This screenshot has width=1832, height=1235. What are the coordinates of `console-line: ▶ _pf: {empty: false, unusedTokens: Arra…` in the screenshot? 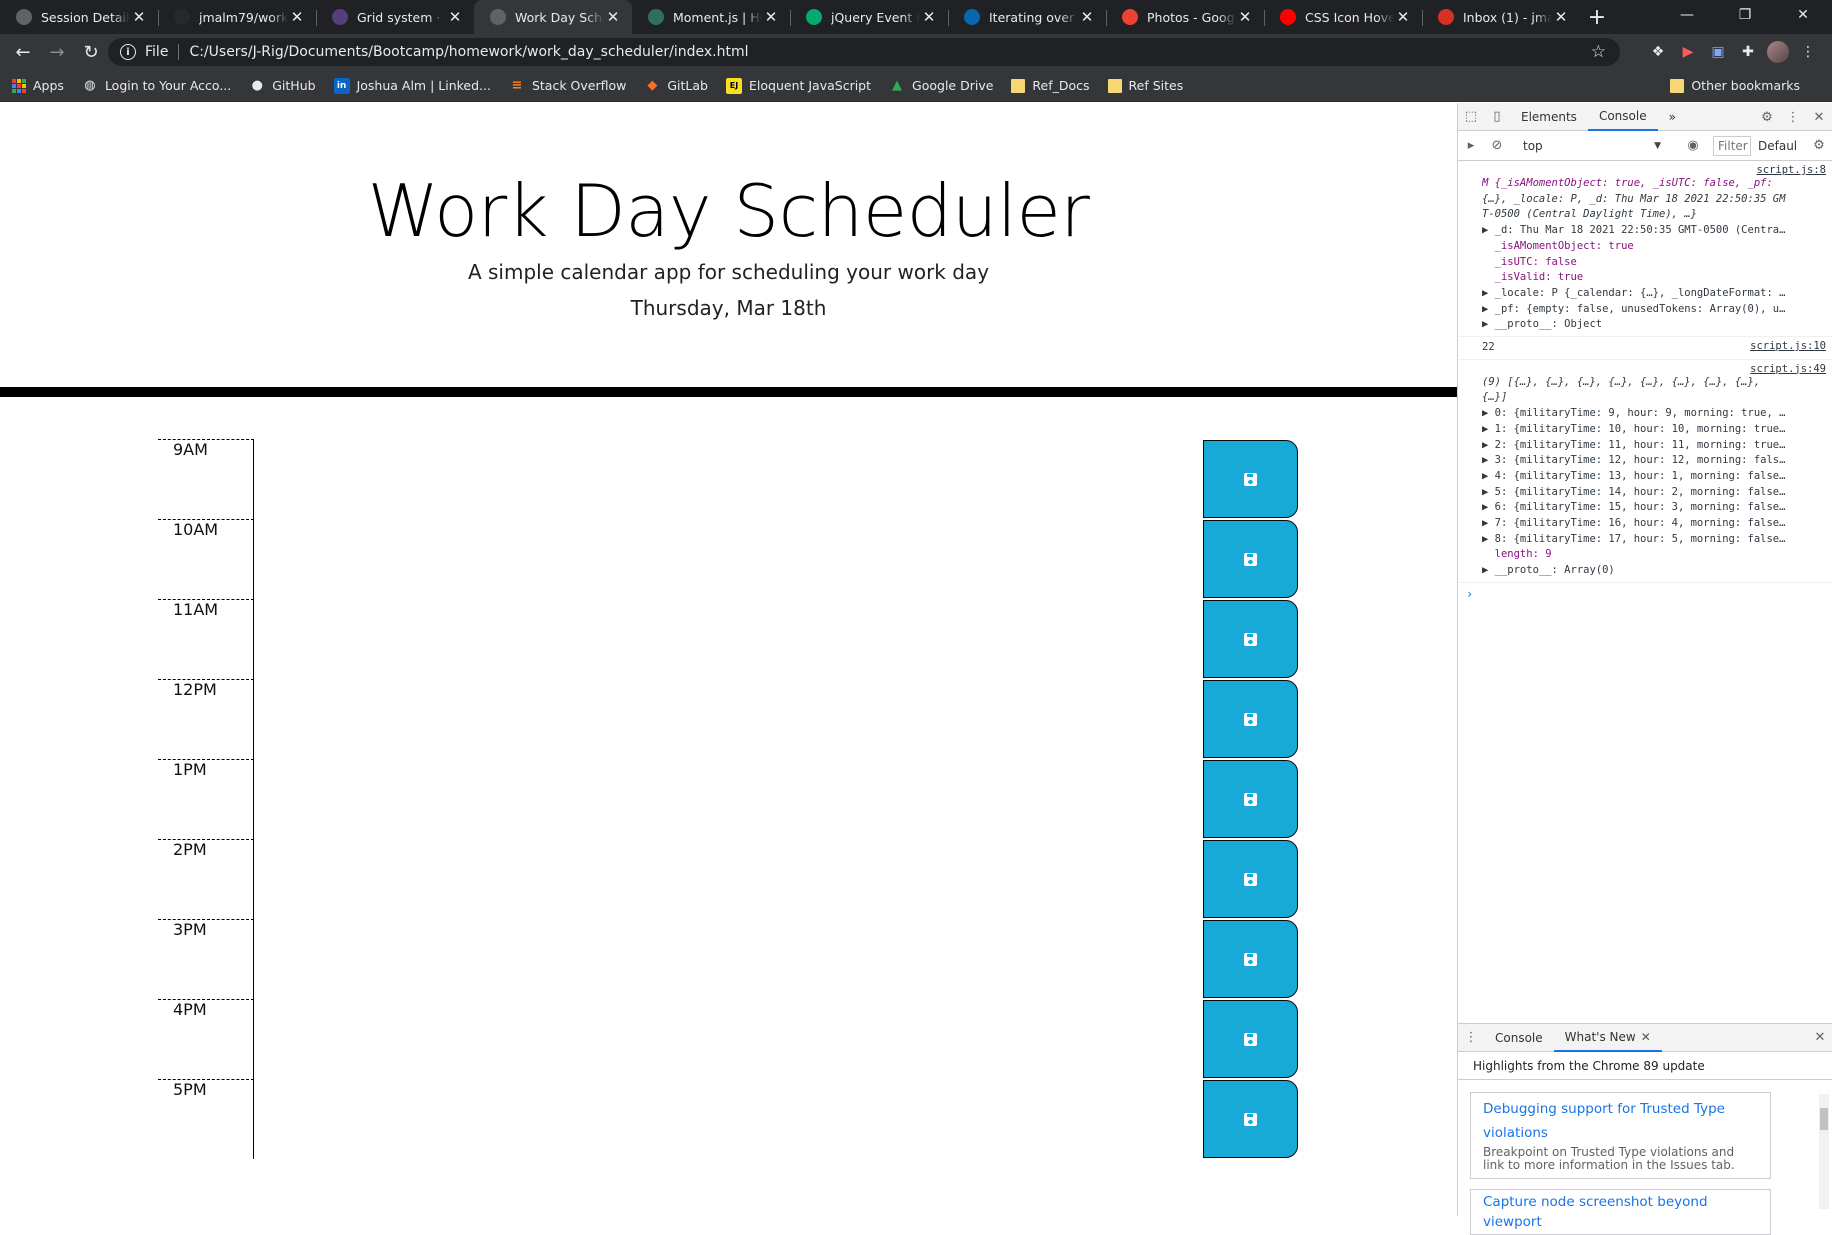 It's located at (1654, 310).